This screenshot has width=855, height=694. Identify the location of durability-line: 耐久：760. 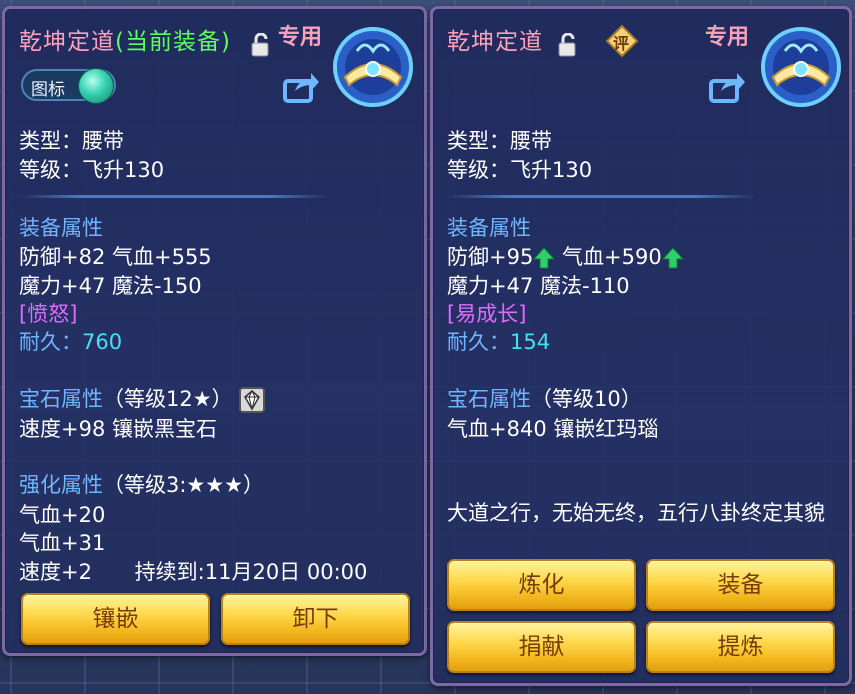
(70, 342).